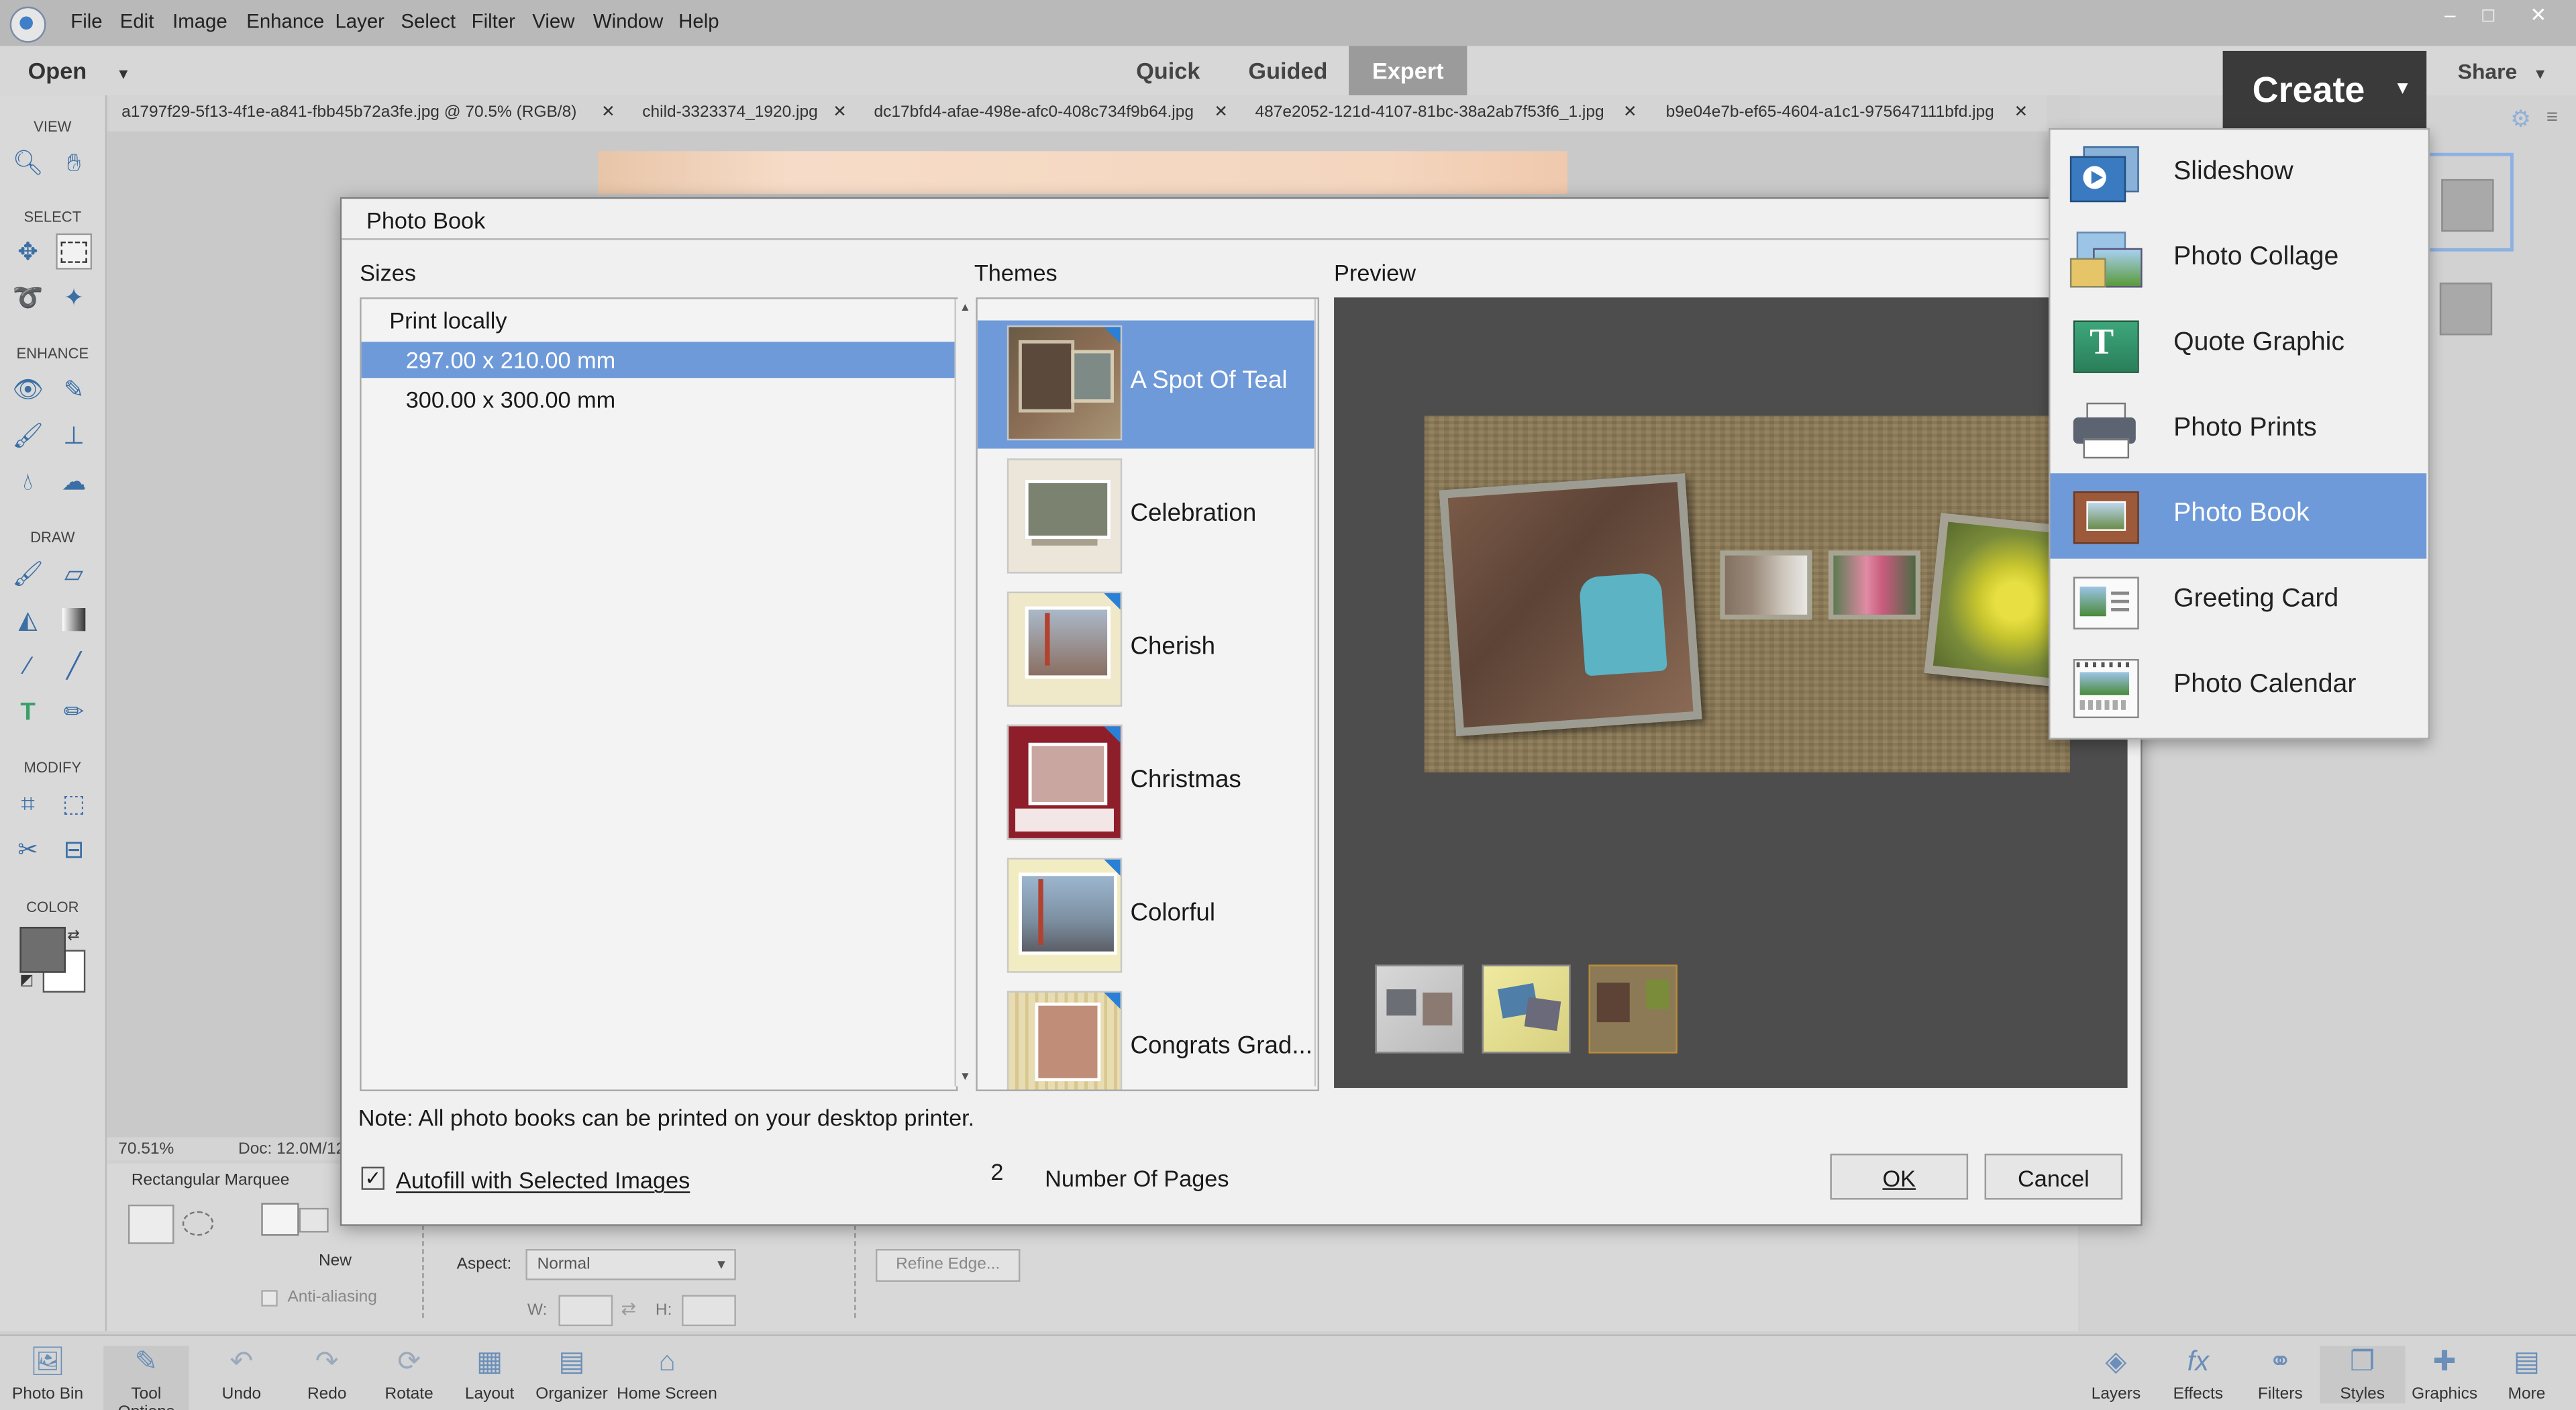  I want to click on more-button: ▤ More, so click(2526, 1375).